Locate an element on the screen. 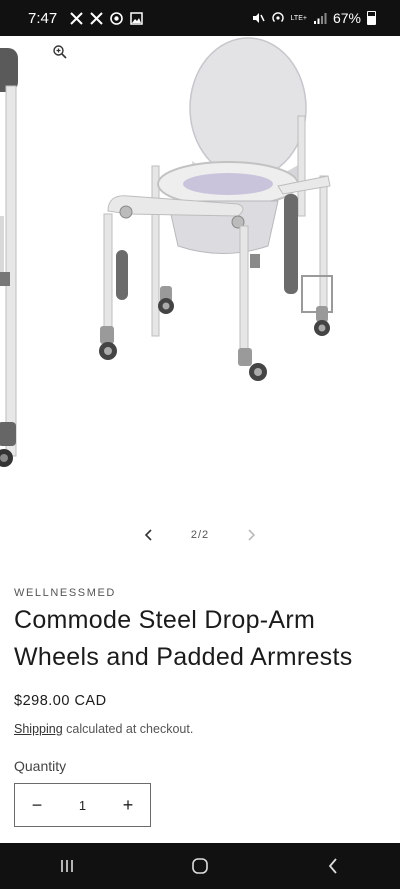 The height and width of the screenshot is (889, 400). zoom-icon is located at coordinates (60, 52).